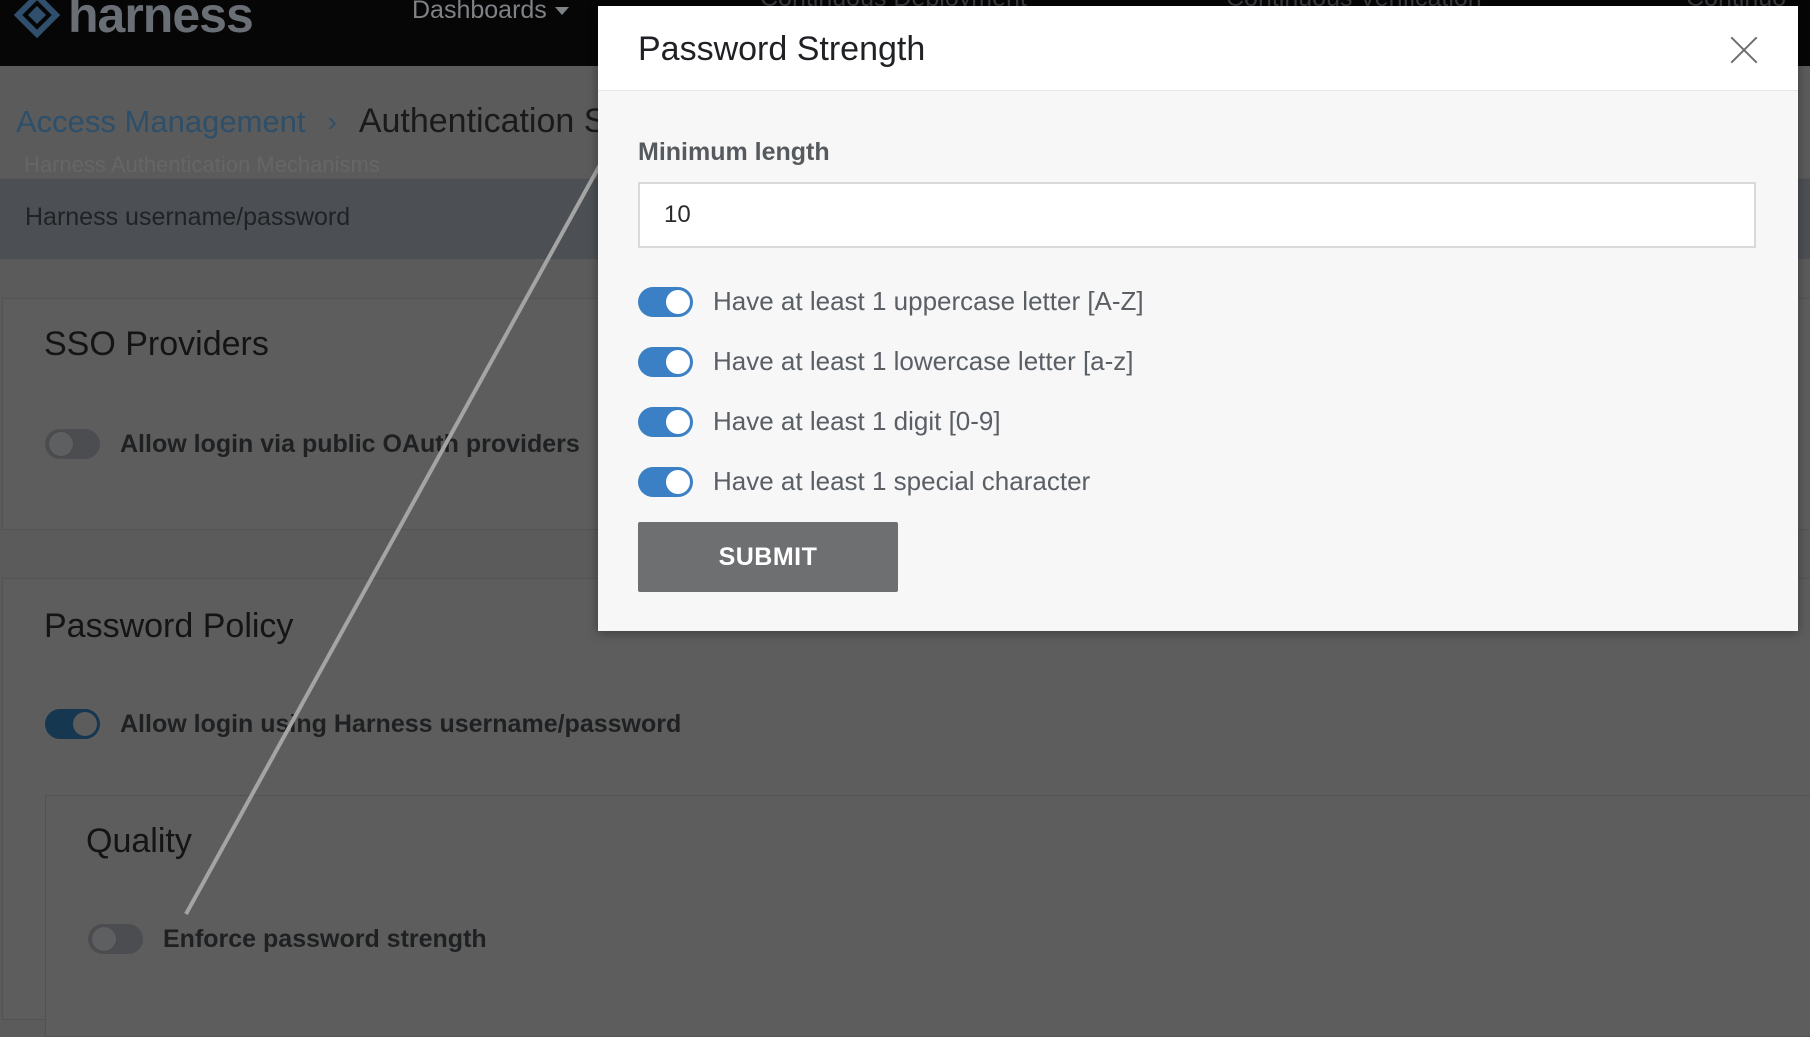  Describe the element at coordinates (350, 443) in the screenshot. I see `oauth-toggle-label: Allow login via public OAuth providers` at that location.